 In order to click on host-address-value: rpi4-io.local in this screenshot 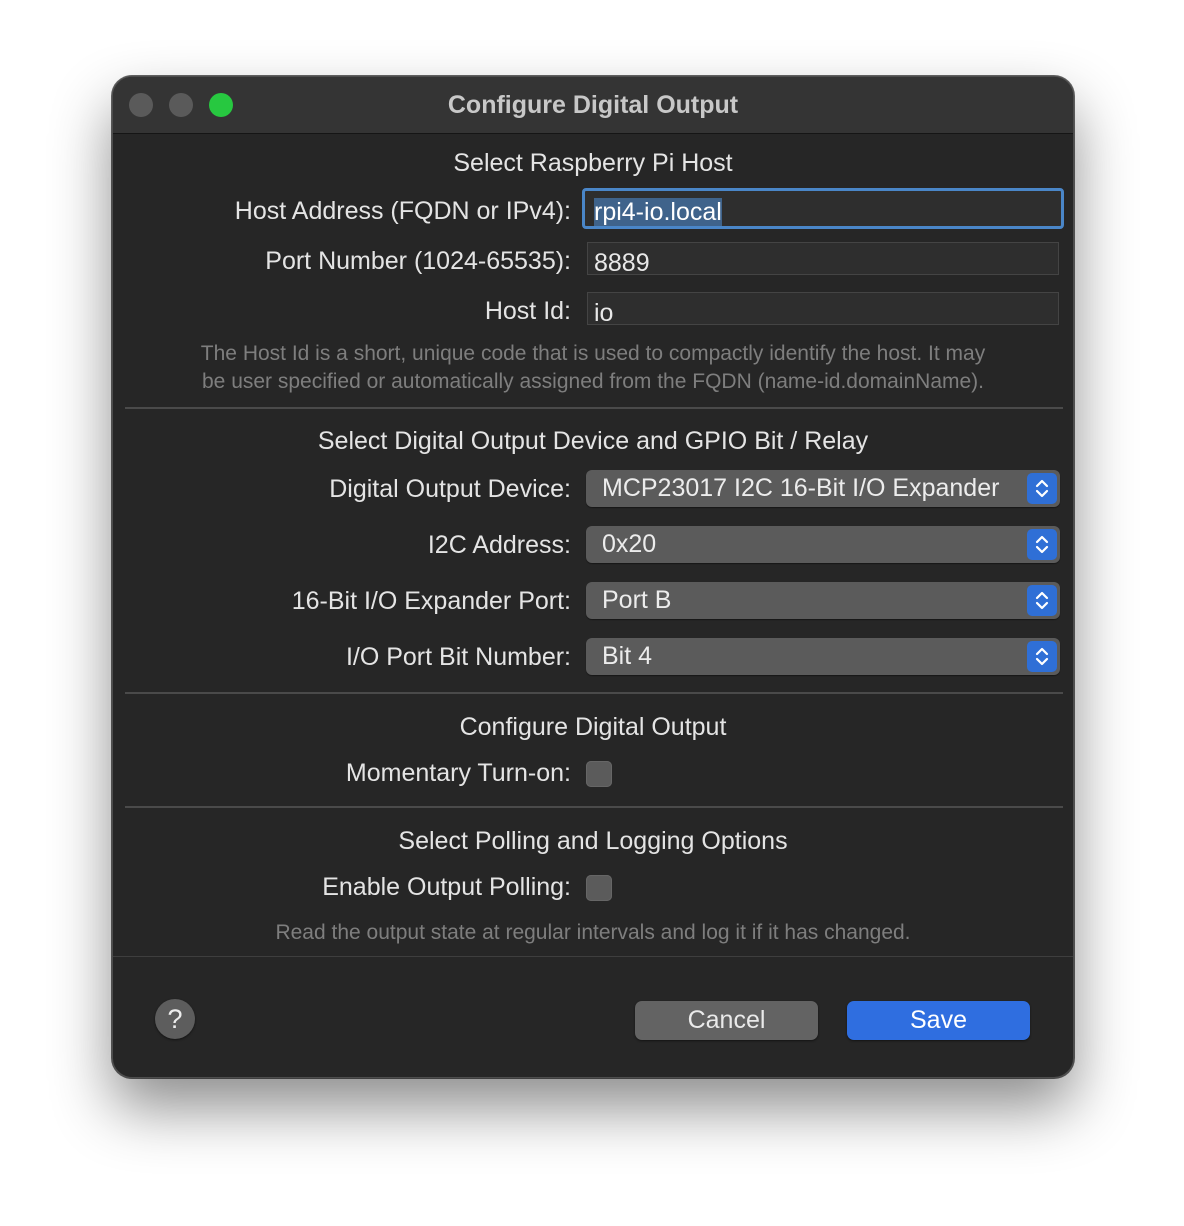, I will do `click(658, 212)`.